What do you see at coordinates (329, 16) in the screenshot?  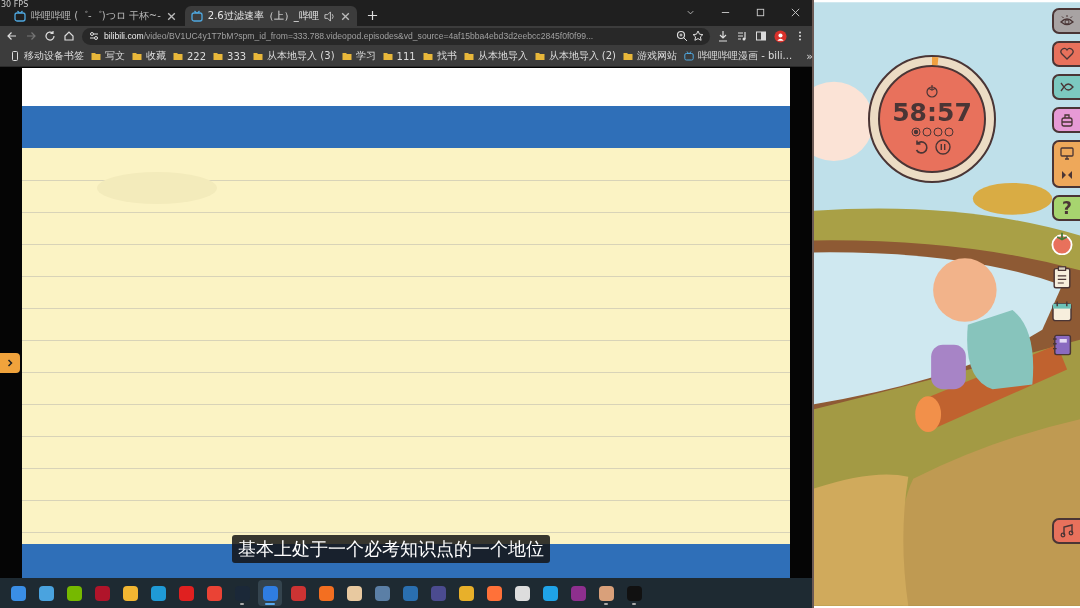 I see `speaker-icon` at bounding box center [329, 16].